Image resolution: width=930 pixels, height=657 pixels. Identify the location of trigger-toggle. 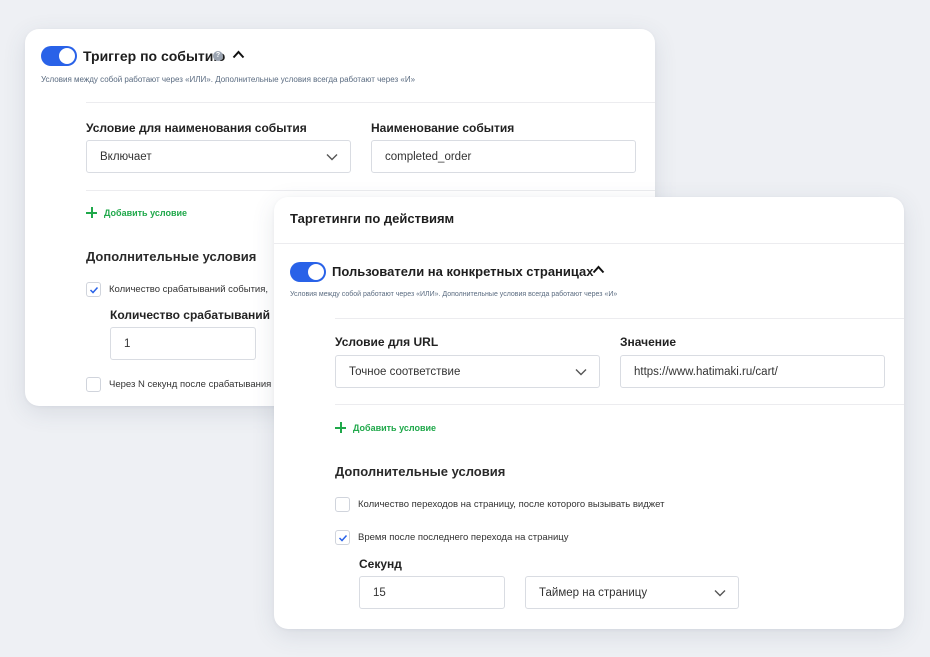
(59, 56).